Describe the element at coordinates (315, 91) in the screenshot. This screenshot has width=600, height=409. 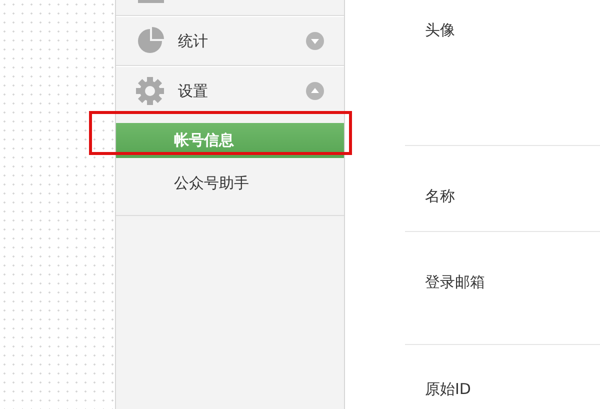
I see `collapse-icon` at that location.